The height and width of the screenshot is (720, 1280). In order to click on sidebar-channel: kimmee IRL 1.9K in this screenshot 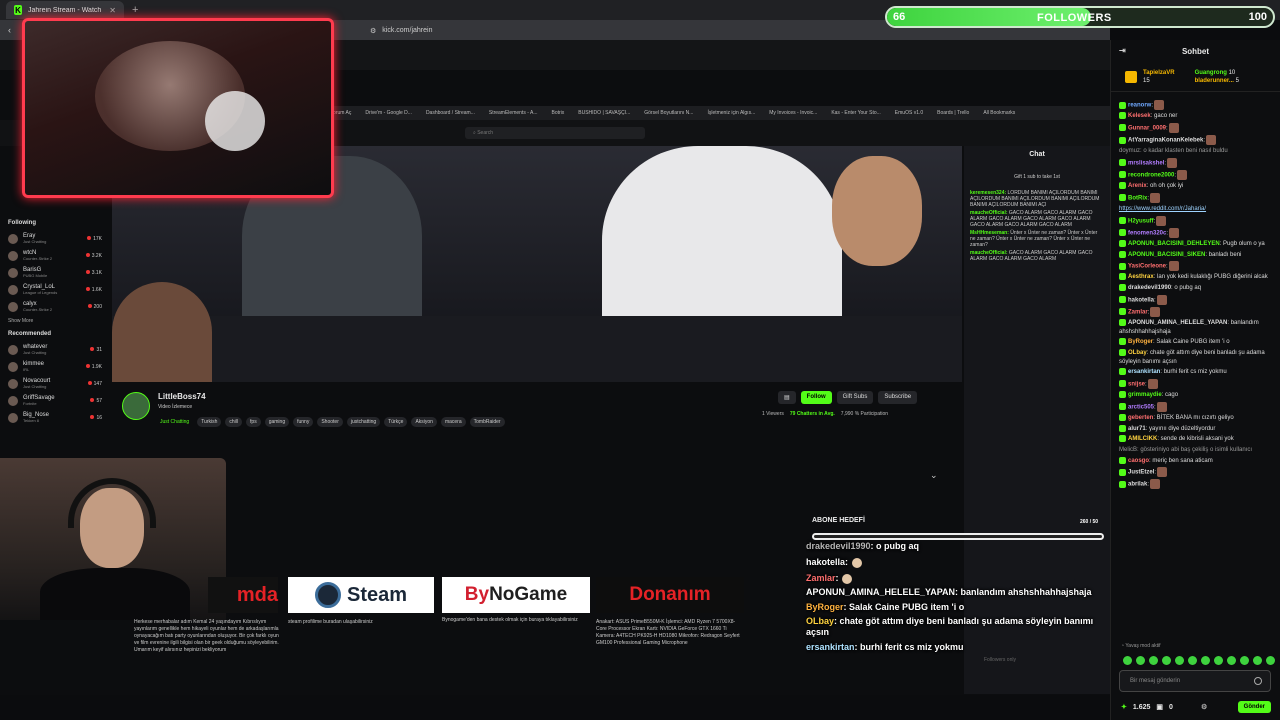, I will do `click(55, 366)`.